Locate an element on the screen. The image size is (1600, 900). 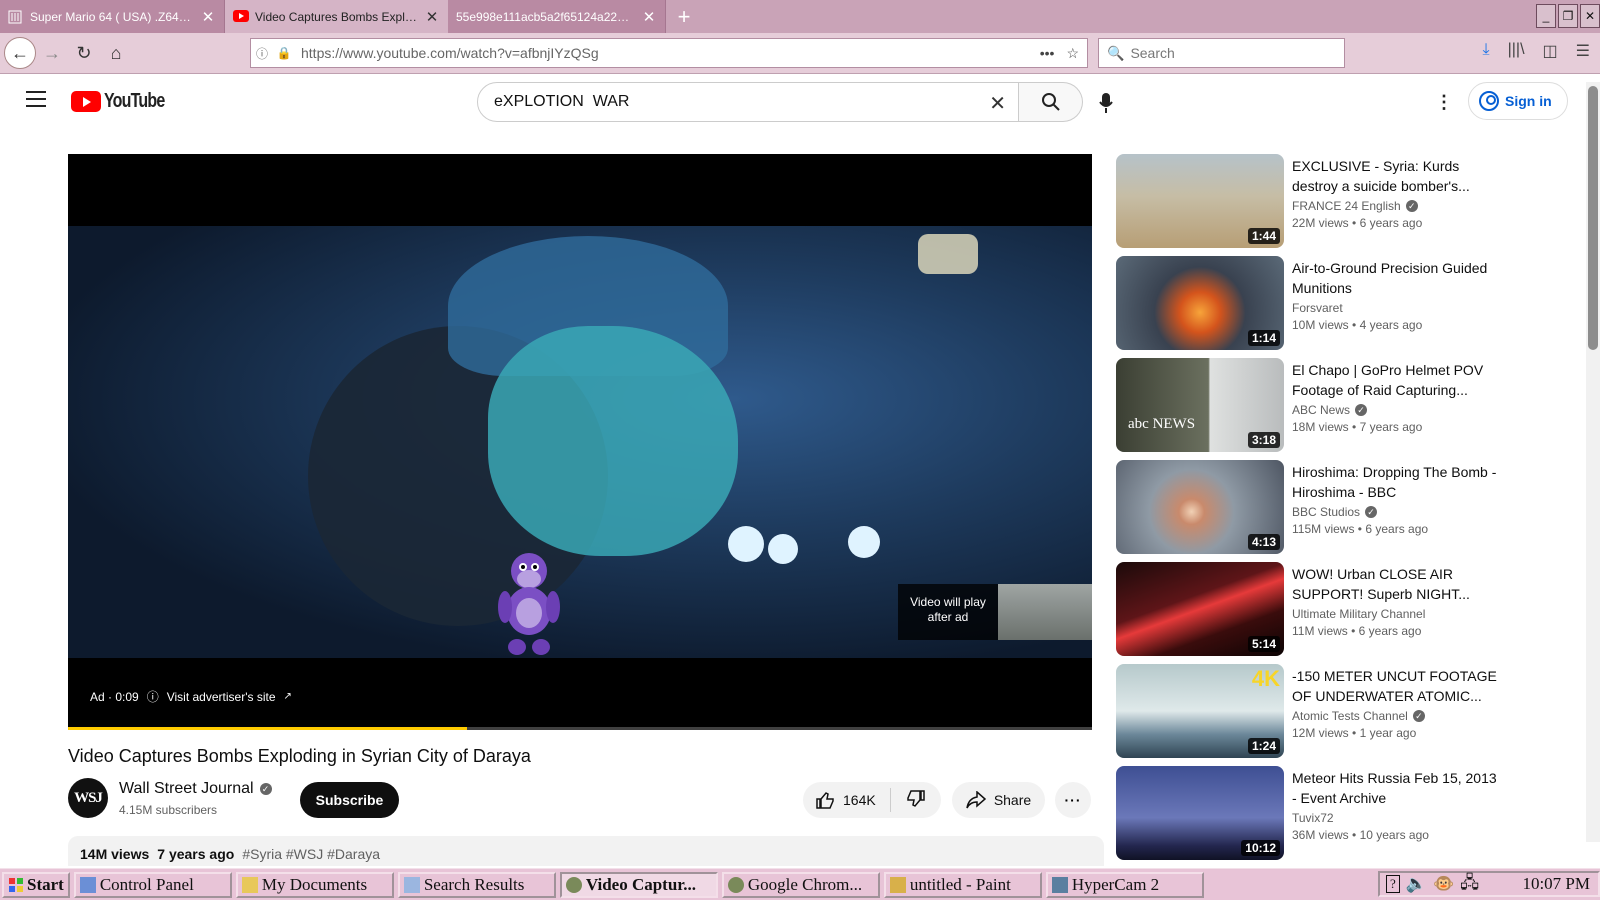
minimize-icon: _ is located at coordinates (1546, 16).